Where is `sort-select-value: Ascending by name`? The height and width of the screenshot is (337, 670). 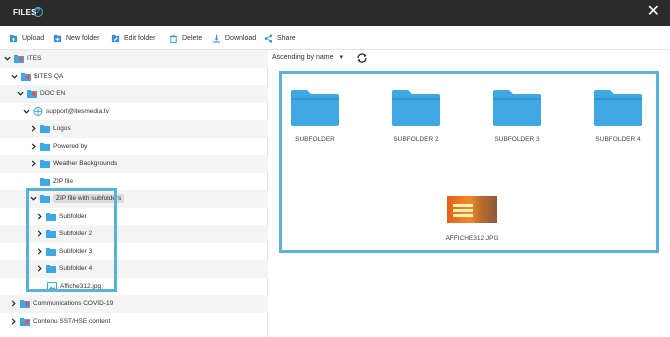 sort-select-value: Ascending by name is located at coordinates (303, 57).